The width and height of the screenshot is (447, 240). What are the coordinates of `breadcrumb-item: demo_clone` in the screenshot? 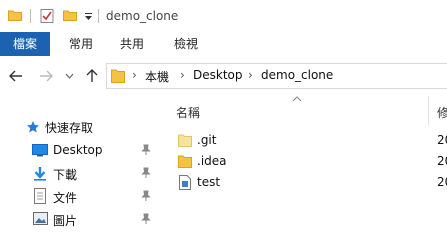 It's located at (297, 75).